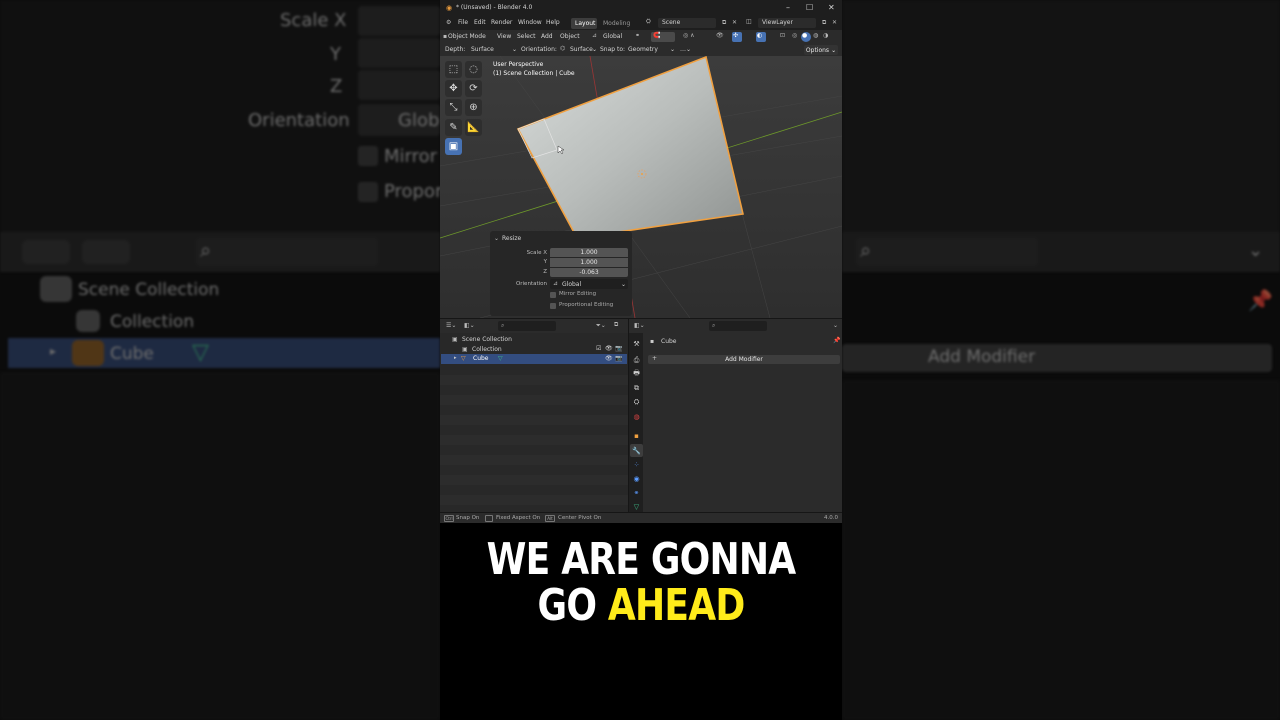 This screenshot has height=720, width=1280. I want to click on modifier-properties-icon: 🔧, so click(636, 450).